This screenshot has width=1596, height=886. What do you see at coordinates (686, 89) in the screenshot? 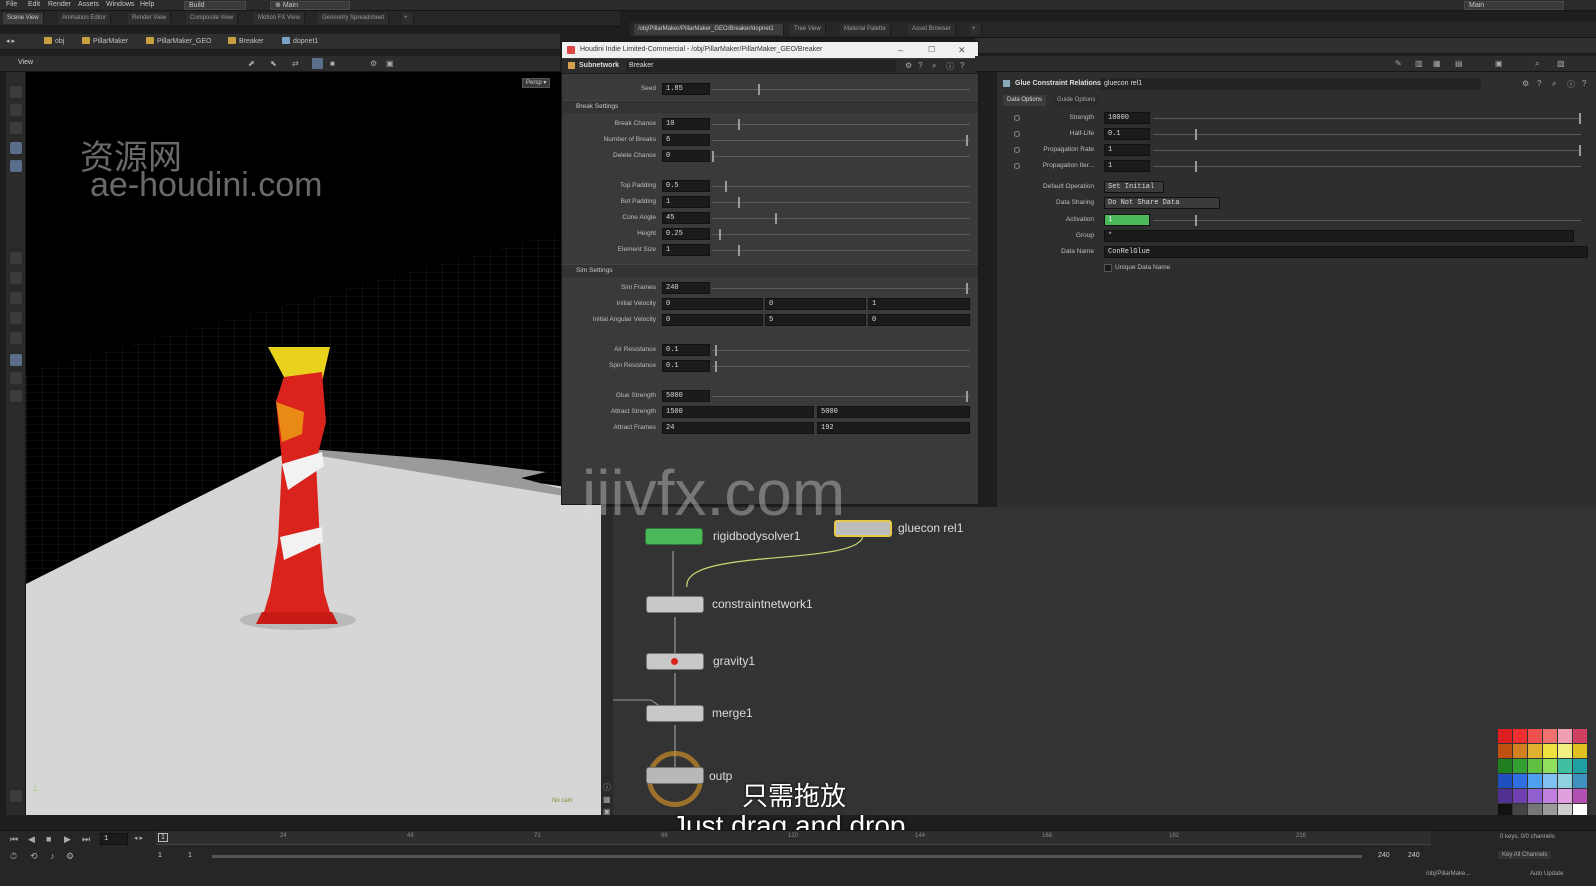
I see `seed-field: 1.85` at bounding box center [686, 89].